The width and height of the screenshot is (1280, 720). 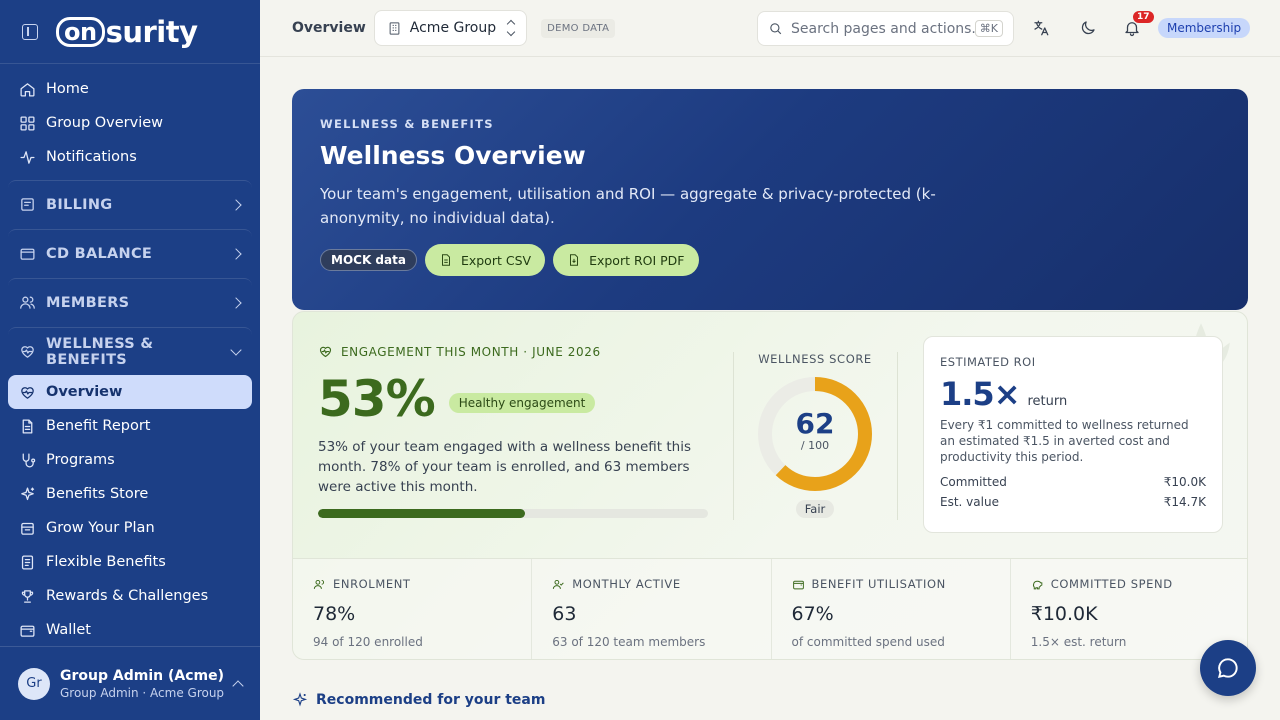 I want to click on stat-value: 78%, so click(x=334, y=614).